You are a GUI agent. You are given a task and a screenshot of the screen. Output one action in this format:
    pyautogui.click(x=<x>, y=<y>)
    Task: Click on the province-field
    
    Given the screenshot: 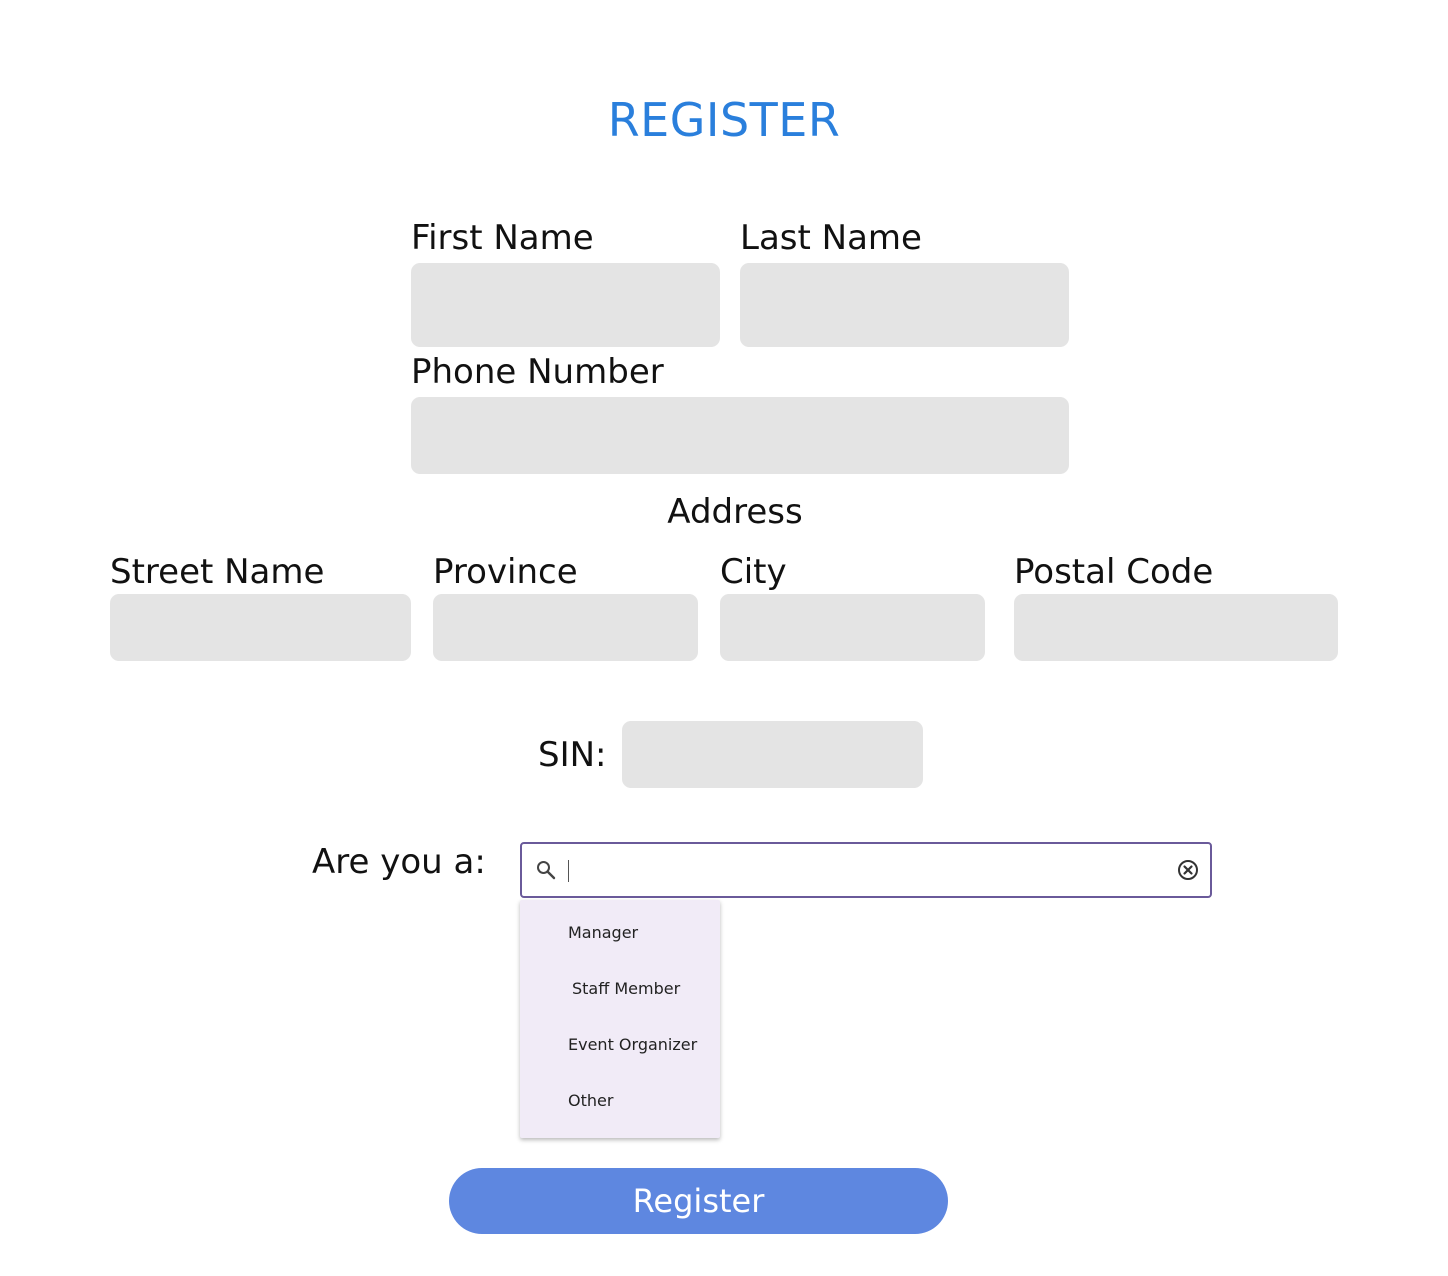 What is the action you would take?
    pyautogui.click(x=565, y=627)
    